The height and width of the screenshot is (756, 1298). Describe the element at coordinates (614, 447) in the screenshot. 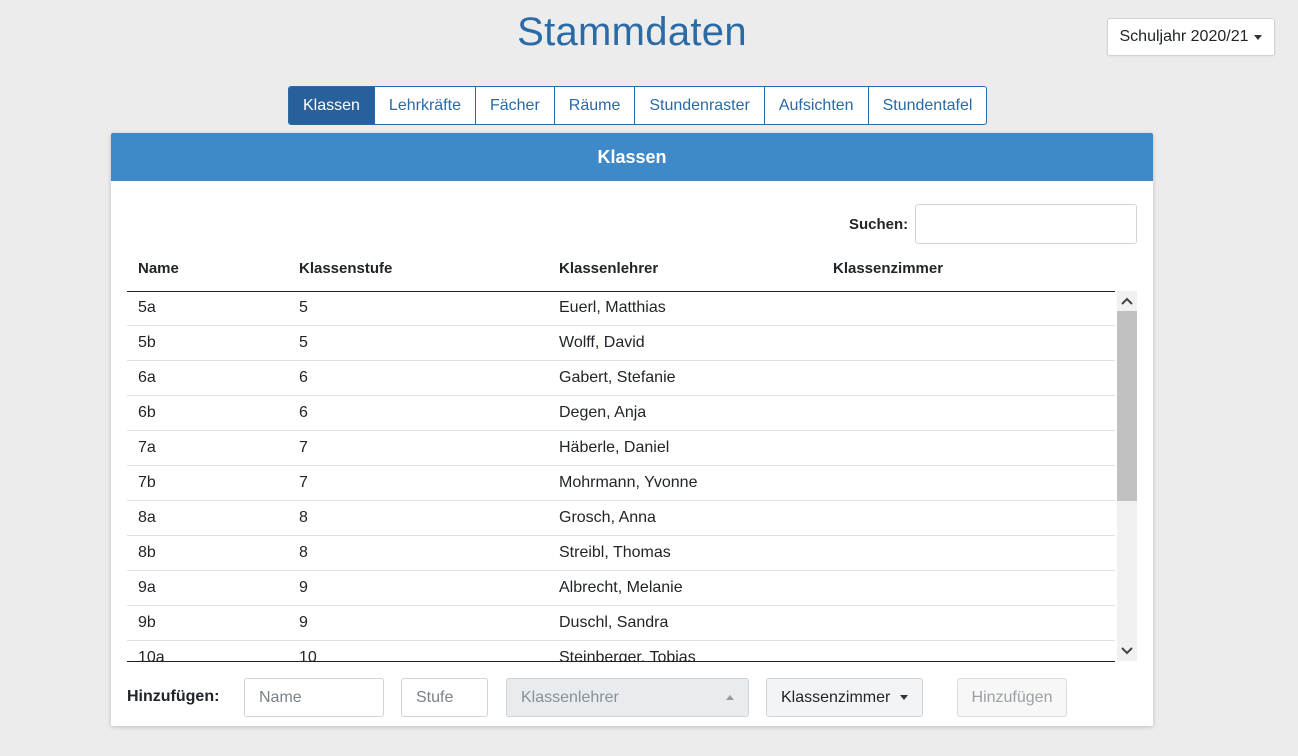

I see `cell-klassenlehrer: Häberle, Daniel` at that location.